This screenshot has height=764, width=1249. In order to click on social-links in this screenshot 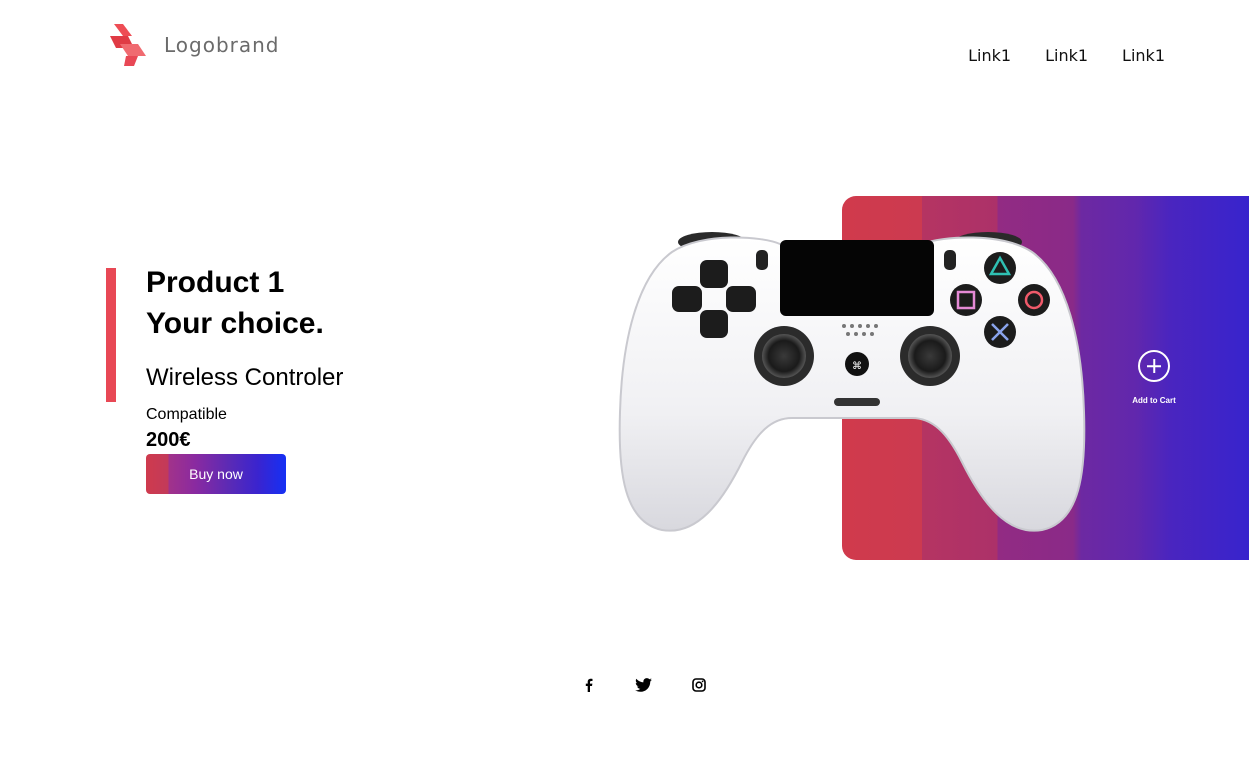, I will do `click(644, 687)`.